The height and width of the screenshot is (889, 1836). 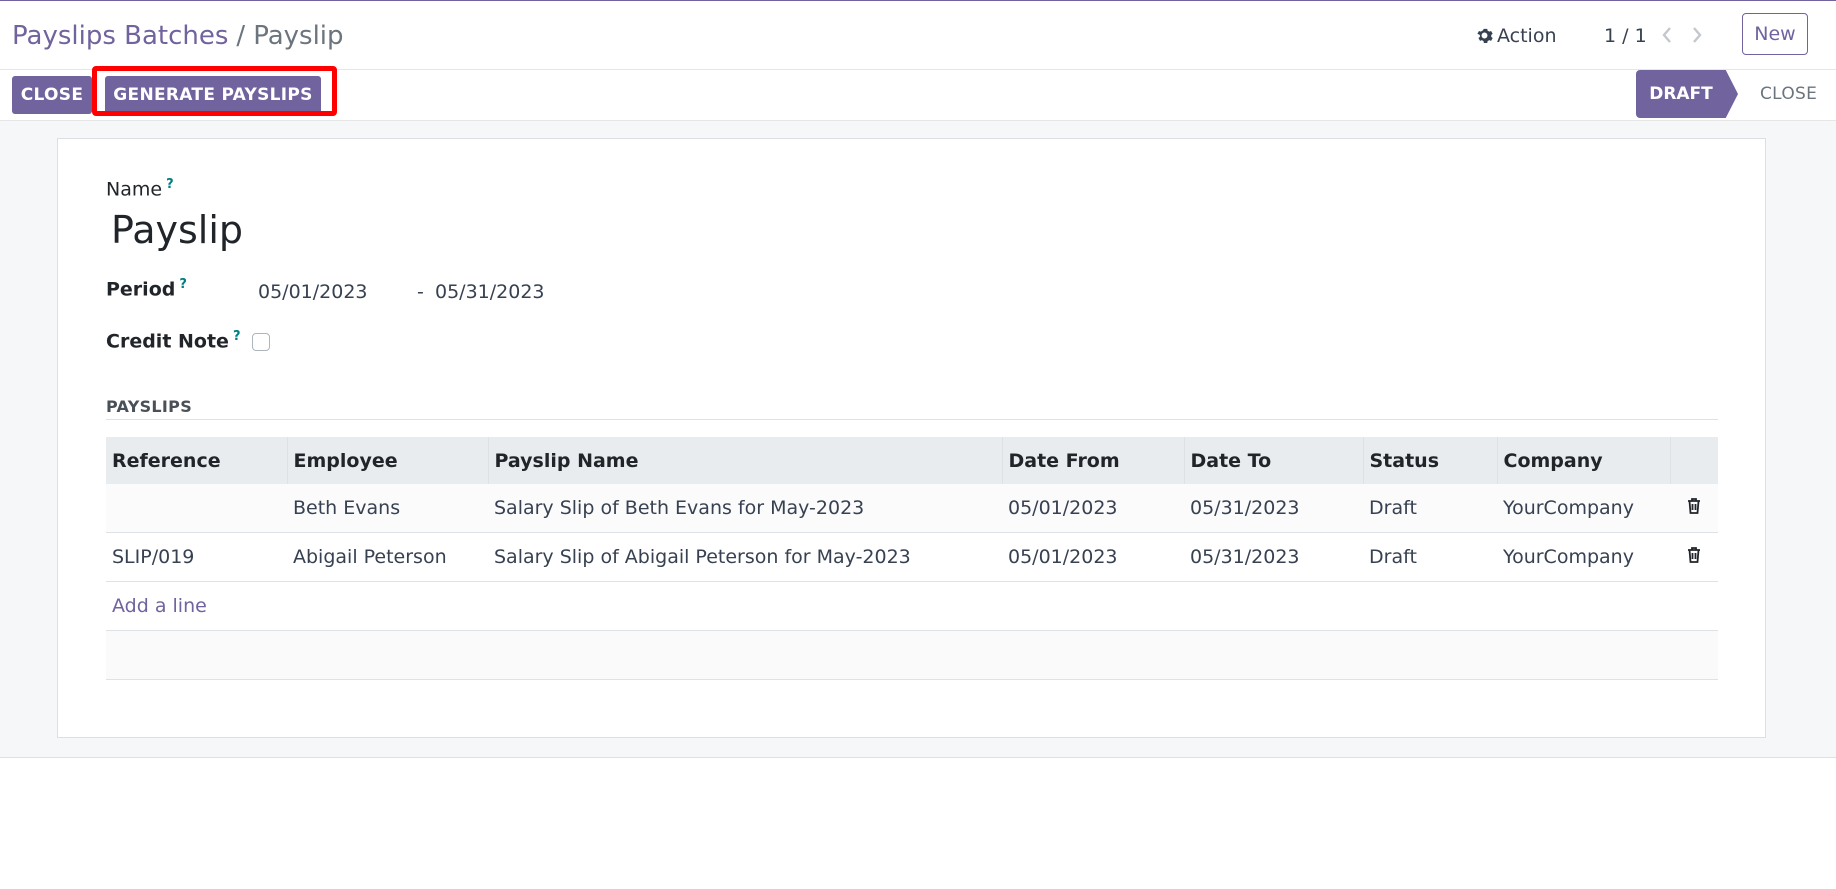 I want to click on period-help-icon: ?, so click(x=183, y=284).